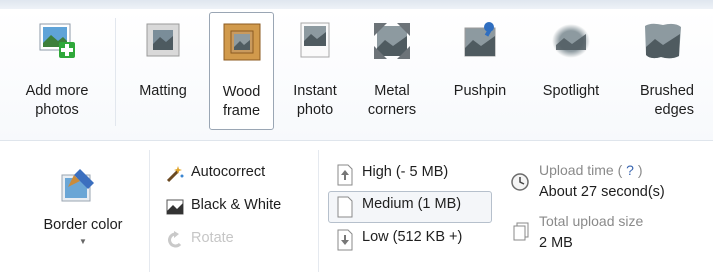  I want to click on border-color-label: Border color, so click(83, 225).